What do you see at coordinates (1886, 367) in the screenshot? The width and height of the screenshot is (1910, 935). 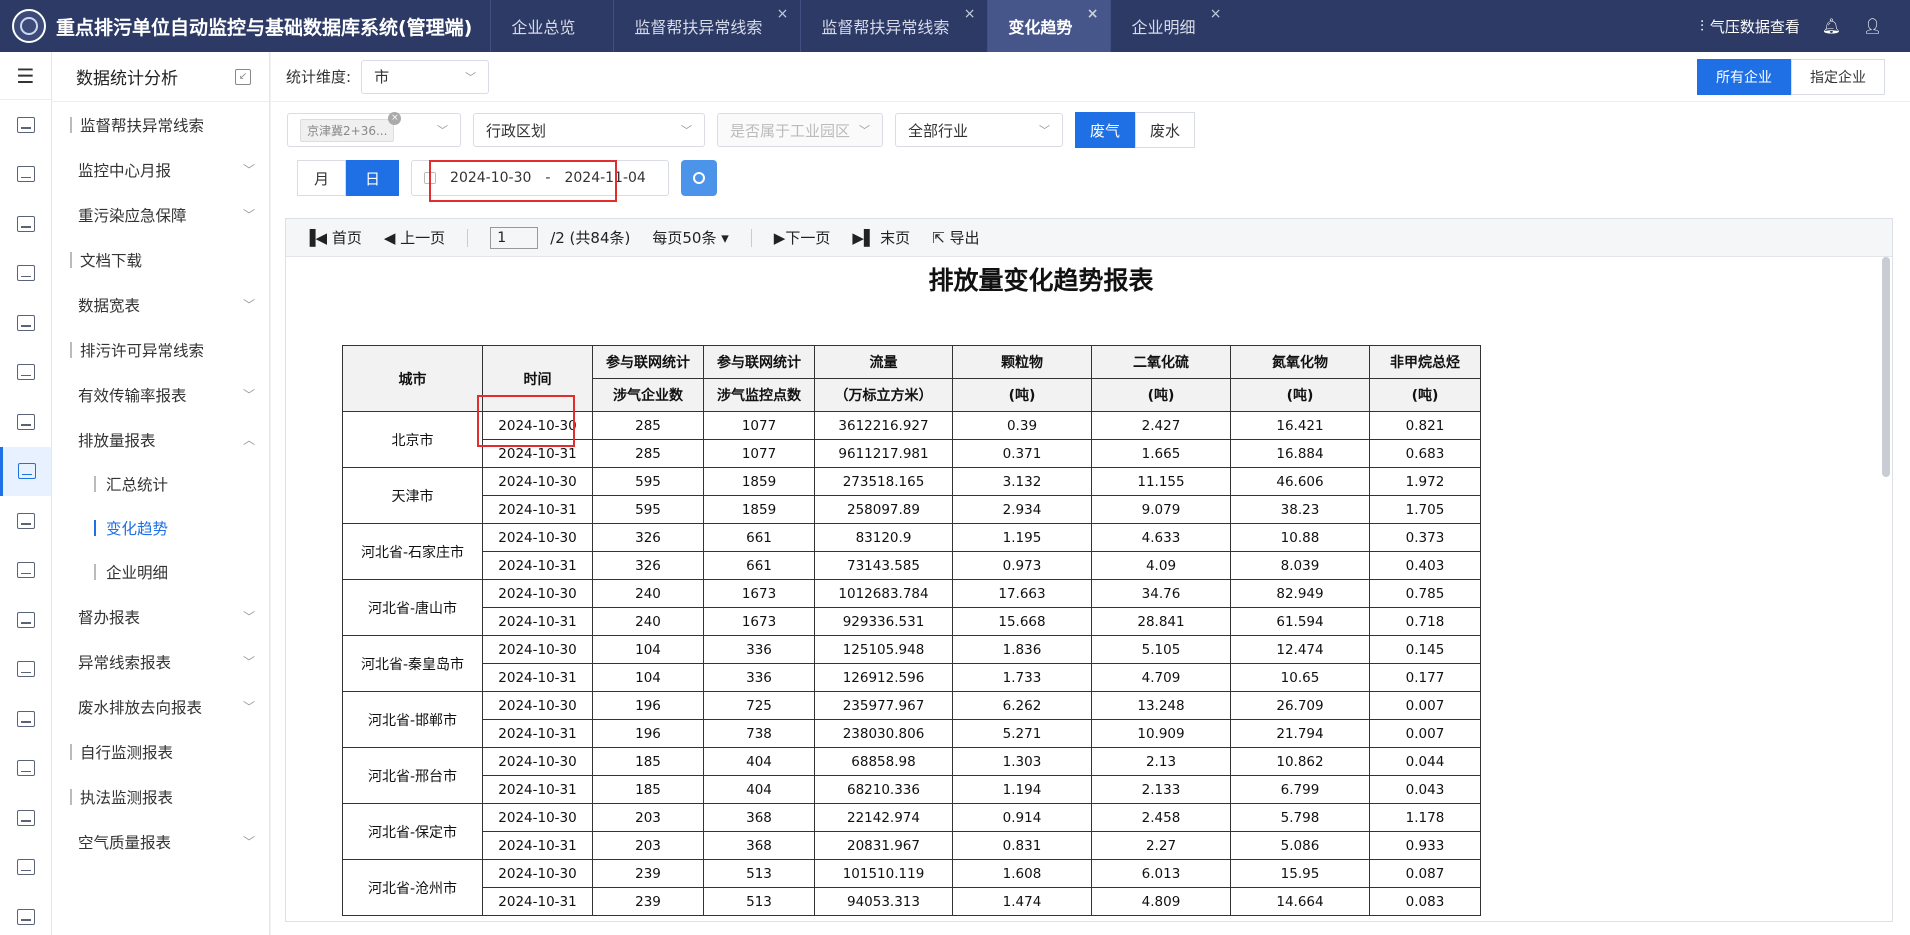 I see `vertical-scrollbar` at bounding box center [1886, 367].